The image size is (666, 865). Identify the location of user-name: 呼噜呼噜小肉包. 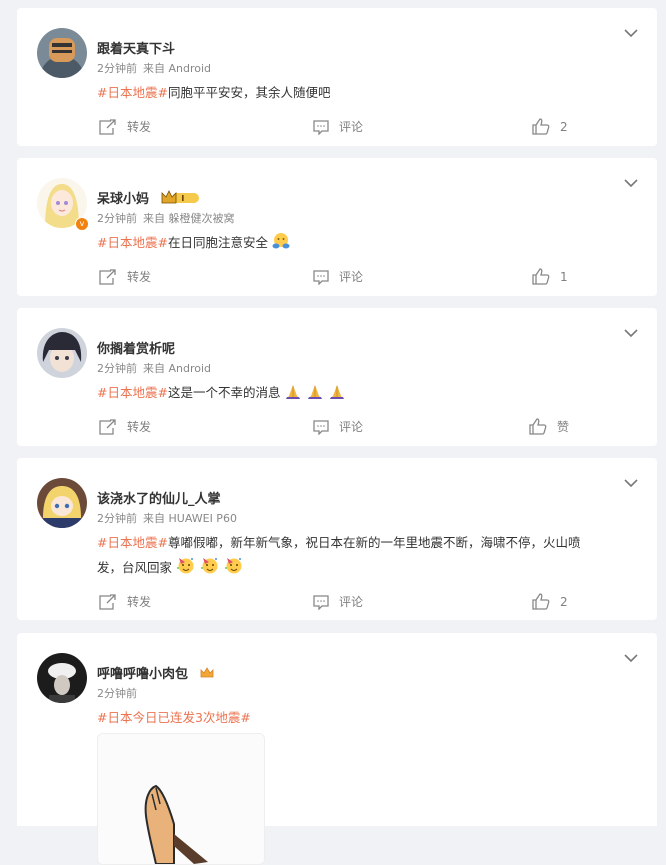
(156, 674).